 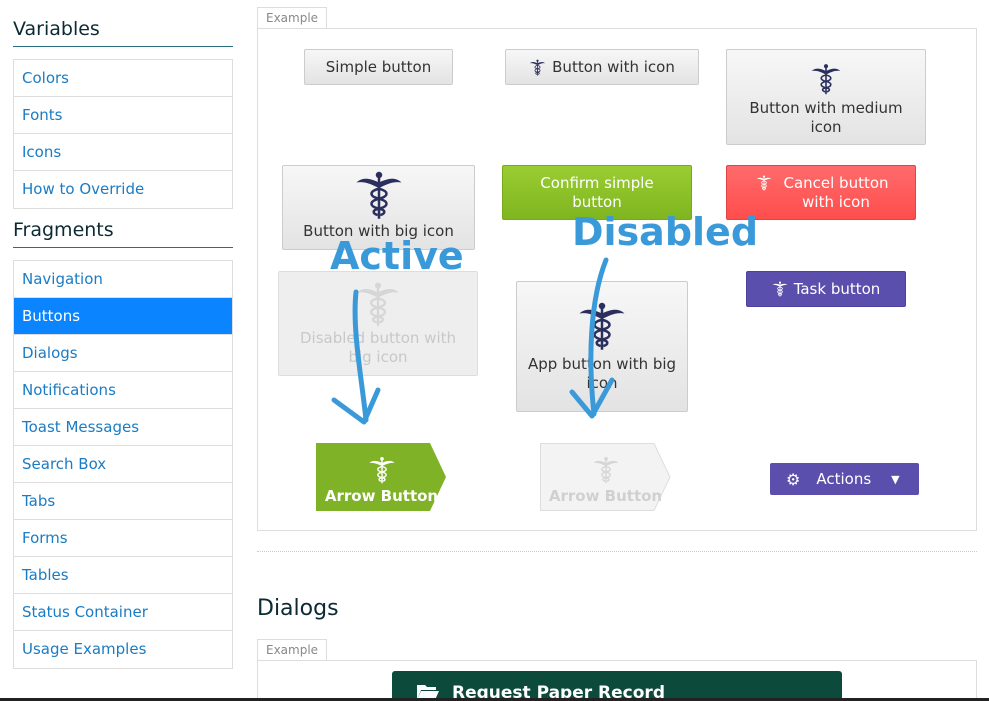 I want to click on nav-item-notifications: Notifications, so click(x=123, y=390).